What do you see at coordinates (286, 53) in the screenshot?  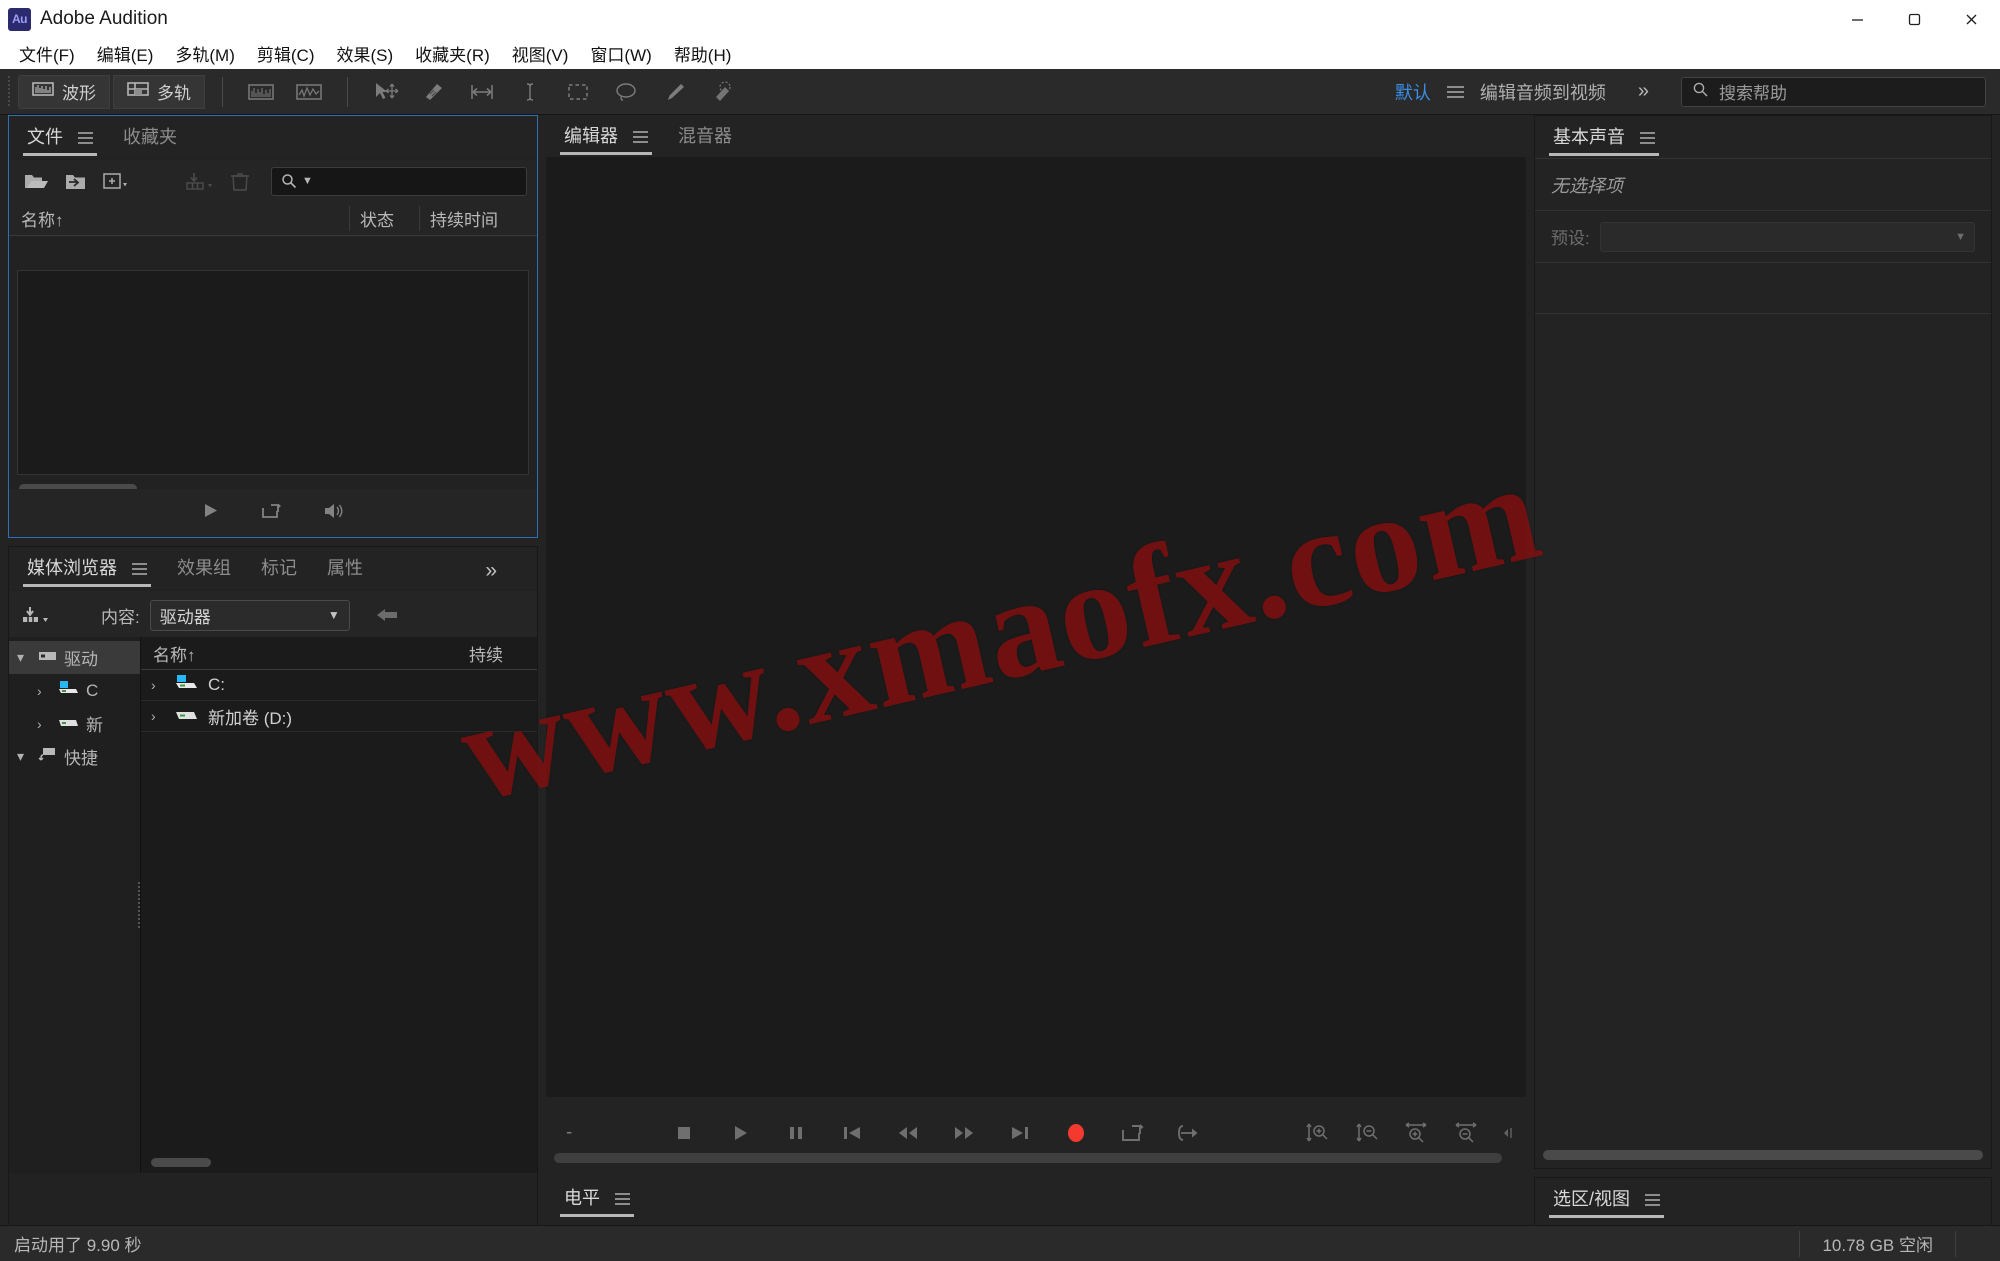 I see `menu-clip: 剪辑(C)` at bounding box center [286, 53].